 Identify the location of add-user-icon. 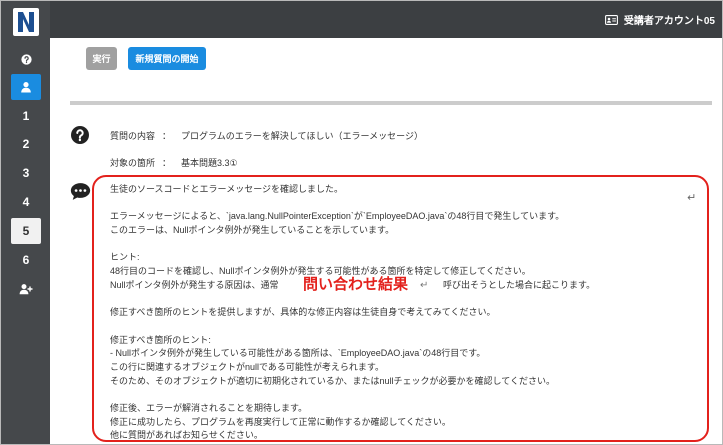
(26, 289).